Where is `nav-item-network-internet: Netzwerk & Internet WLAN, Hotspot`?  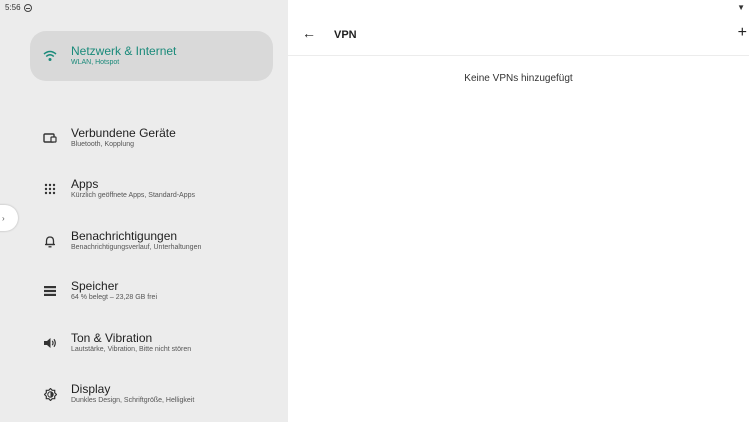 nav-item-network-internet: Netzwerk & Internet WLAN, Hotspot is located at coordinates (151, 56).